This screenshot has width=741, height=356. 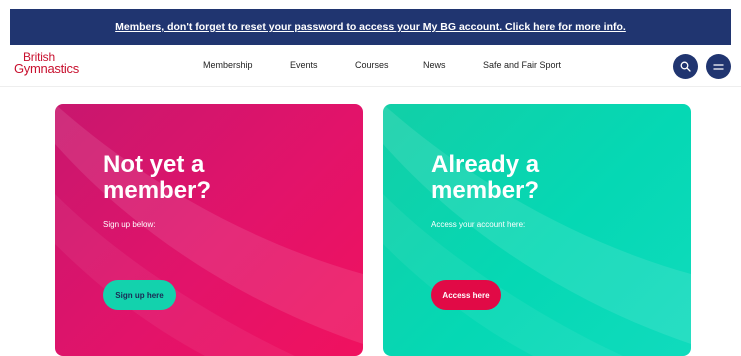 What do you see at coordinates (466, 295) in the screenshot?
I see `access-button: Access here` at bounding box center [466, 295].